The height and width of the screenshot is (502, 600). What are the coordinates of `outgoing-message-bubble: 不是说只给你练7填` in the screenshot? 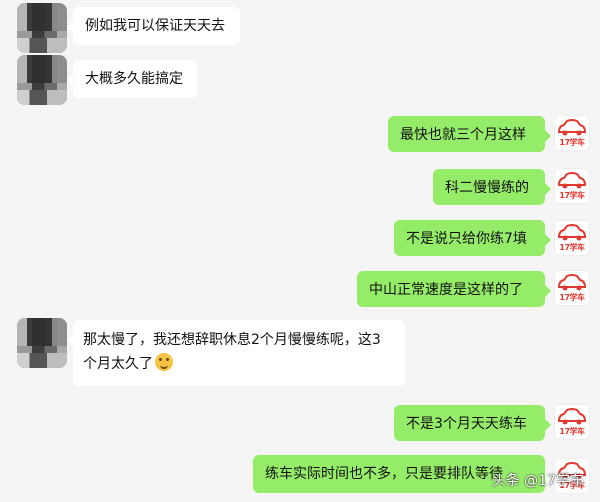 It's located at (472, 238).